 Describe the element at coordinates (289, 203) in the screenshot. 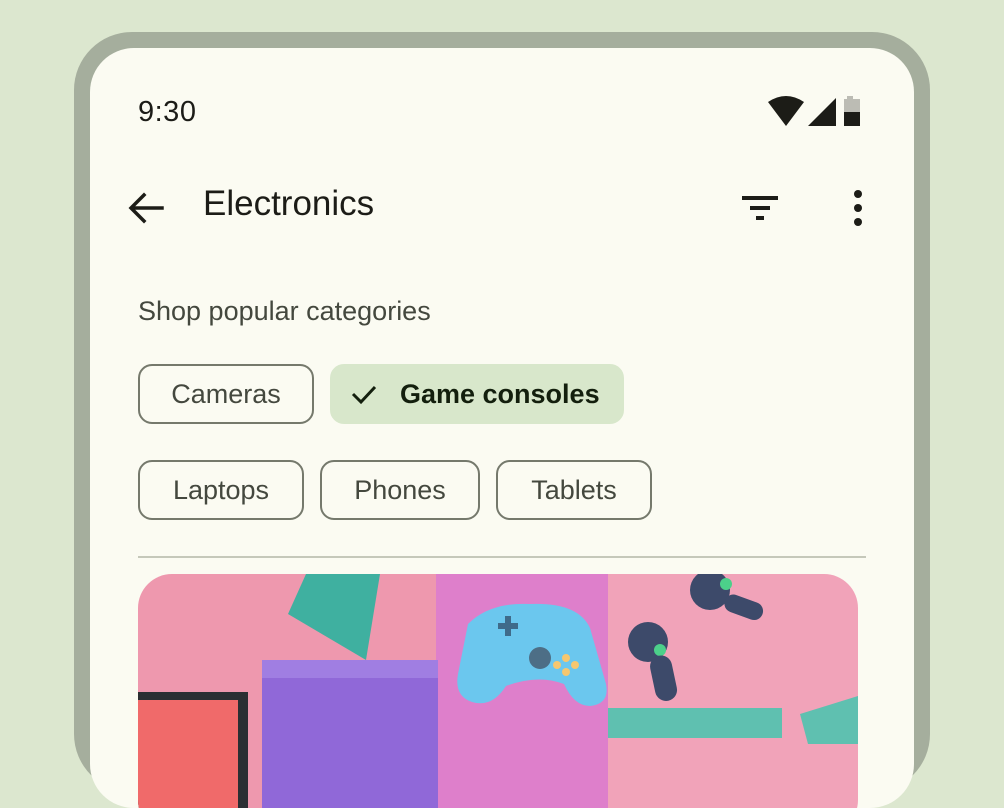

I see `page-title: Electronics` at that location.